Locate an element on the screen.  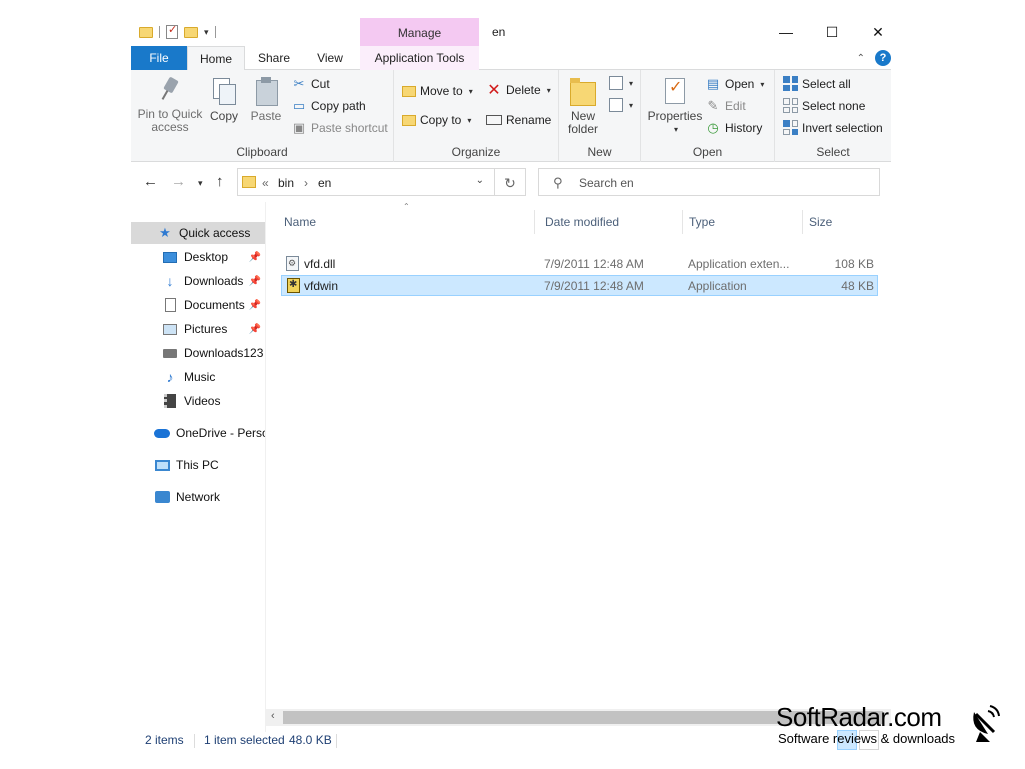
sidebar-item-network: Network is located at coordinates (198, 497).